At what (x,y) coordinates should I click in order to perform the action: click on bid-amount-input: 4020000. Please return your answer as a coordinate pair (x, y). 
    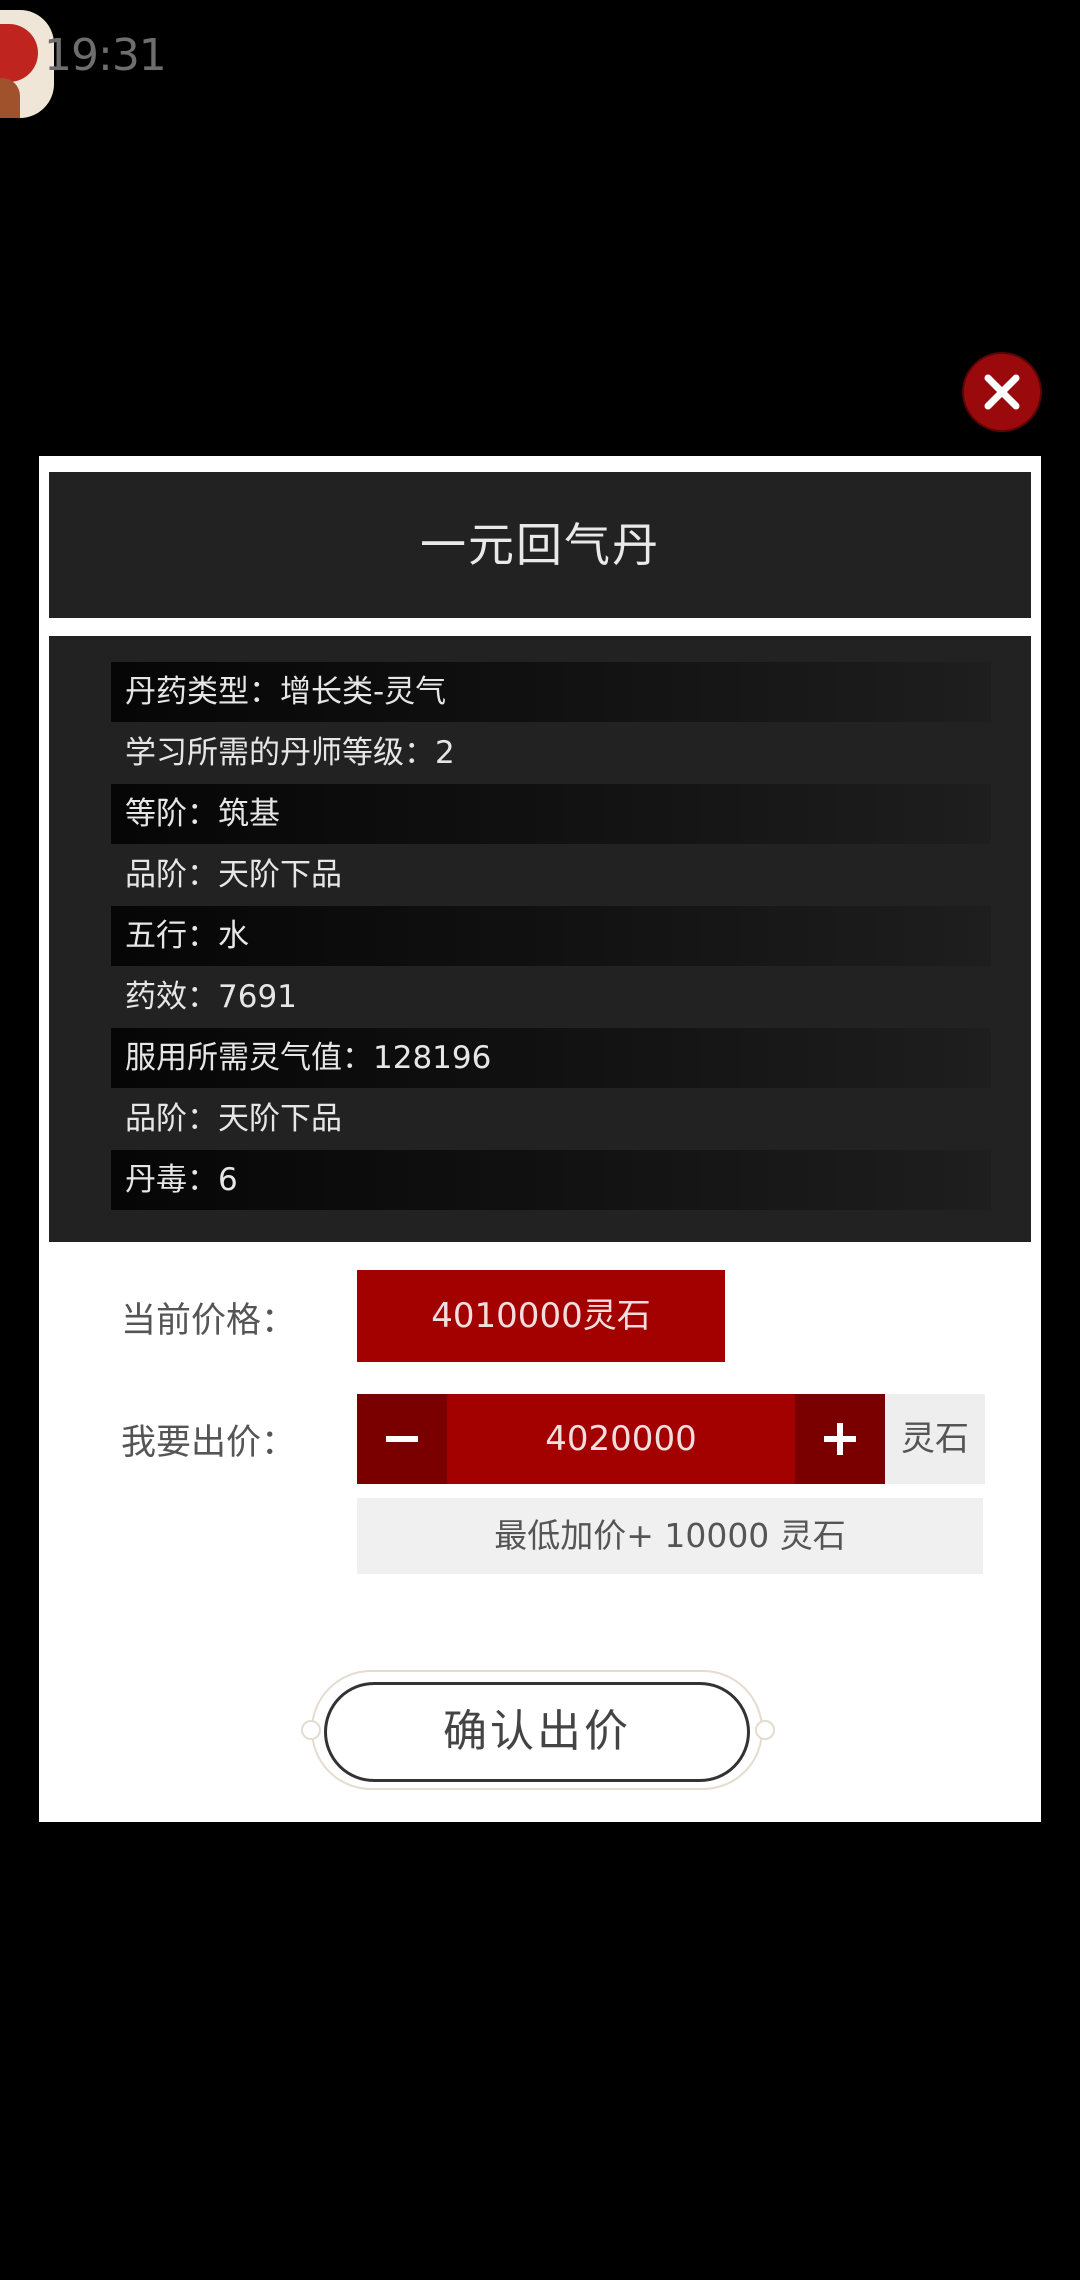
    Looking at the image, I should click on (621, 1439).